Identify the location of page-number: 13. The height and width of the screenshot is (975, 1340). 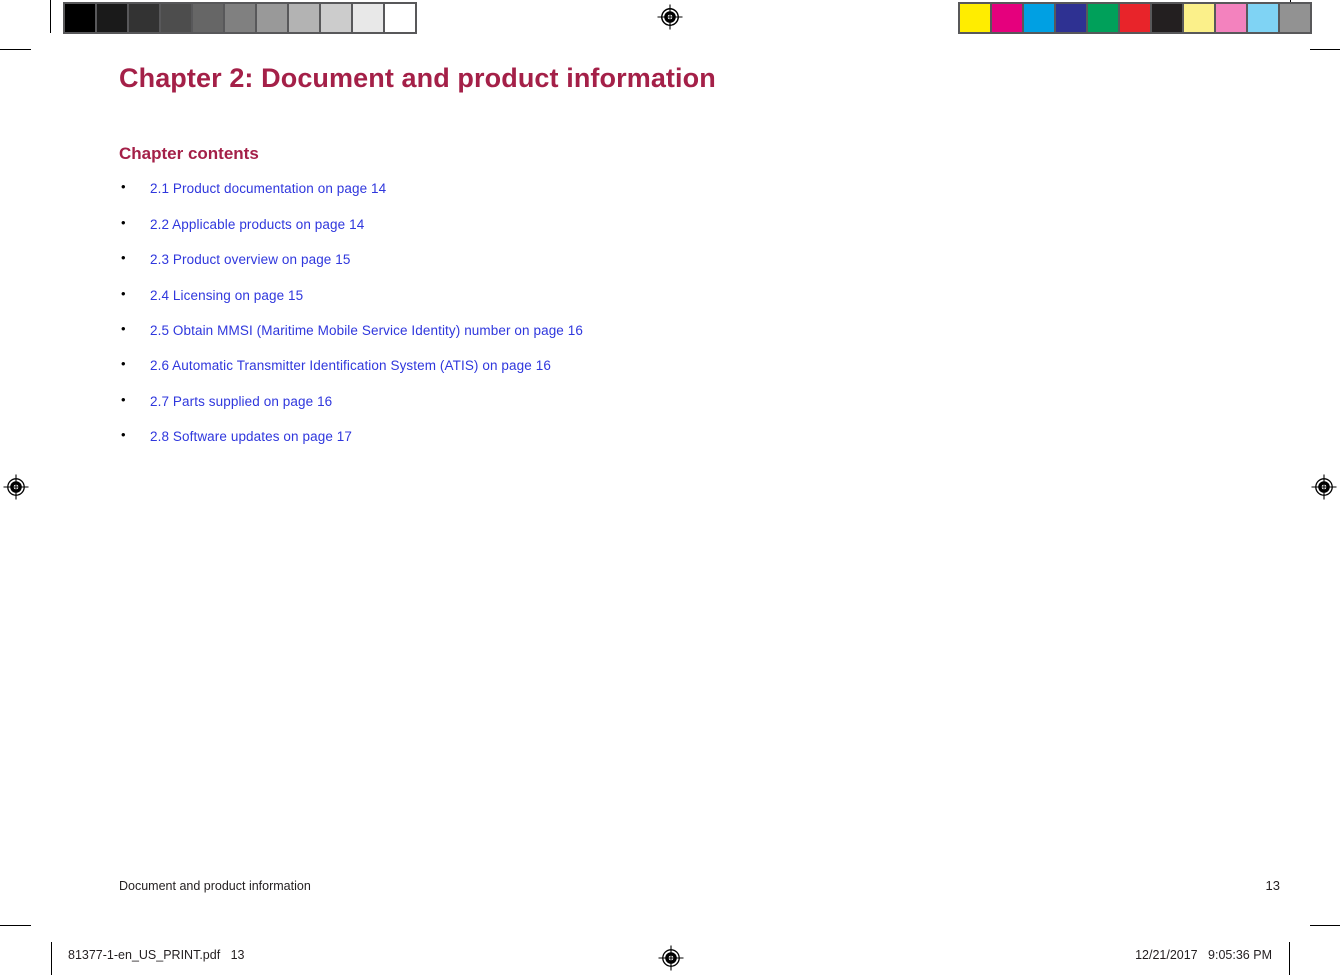
(1272, 885).